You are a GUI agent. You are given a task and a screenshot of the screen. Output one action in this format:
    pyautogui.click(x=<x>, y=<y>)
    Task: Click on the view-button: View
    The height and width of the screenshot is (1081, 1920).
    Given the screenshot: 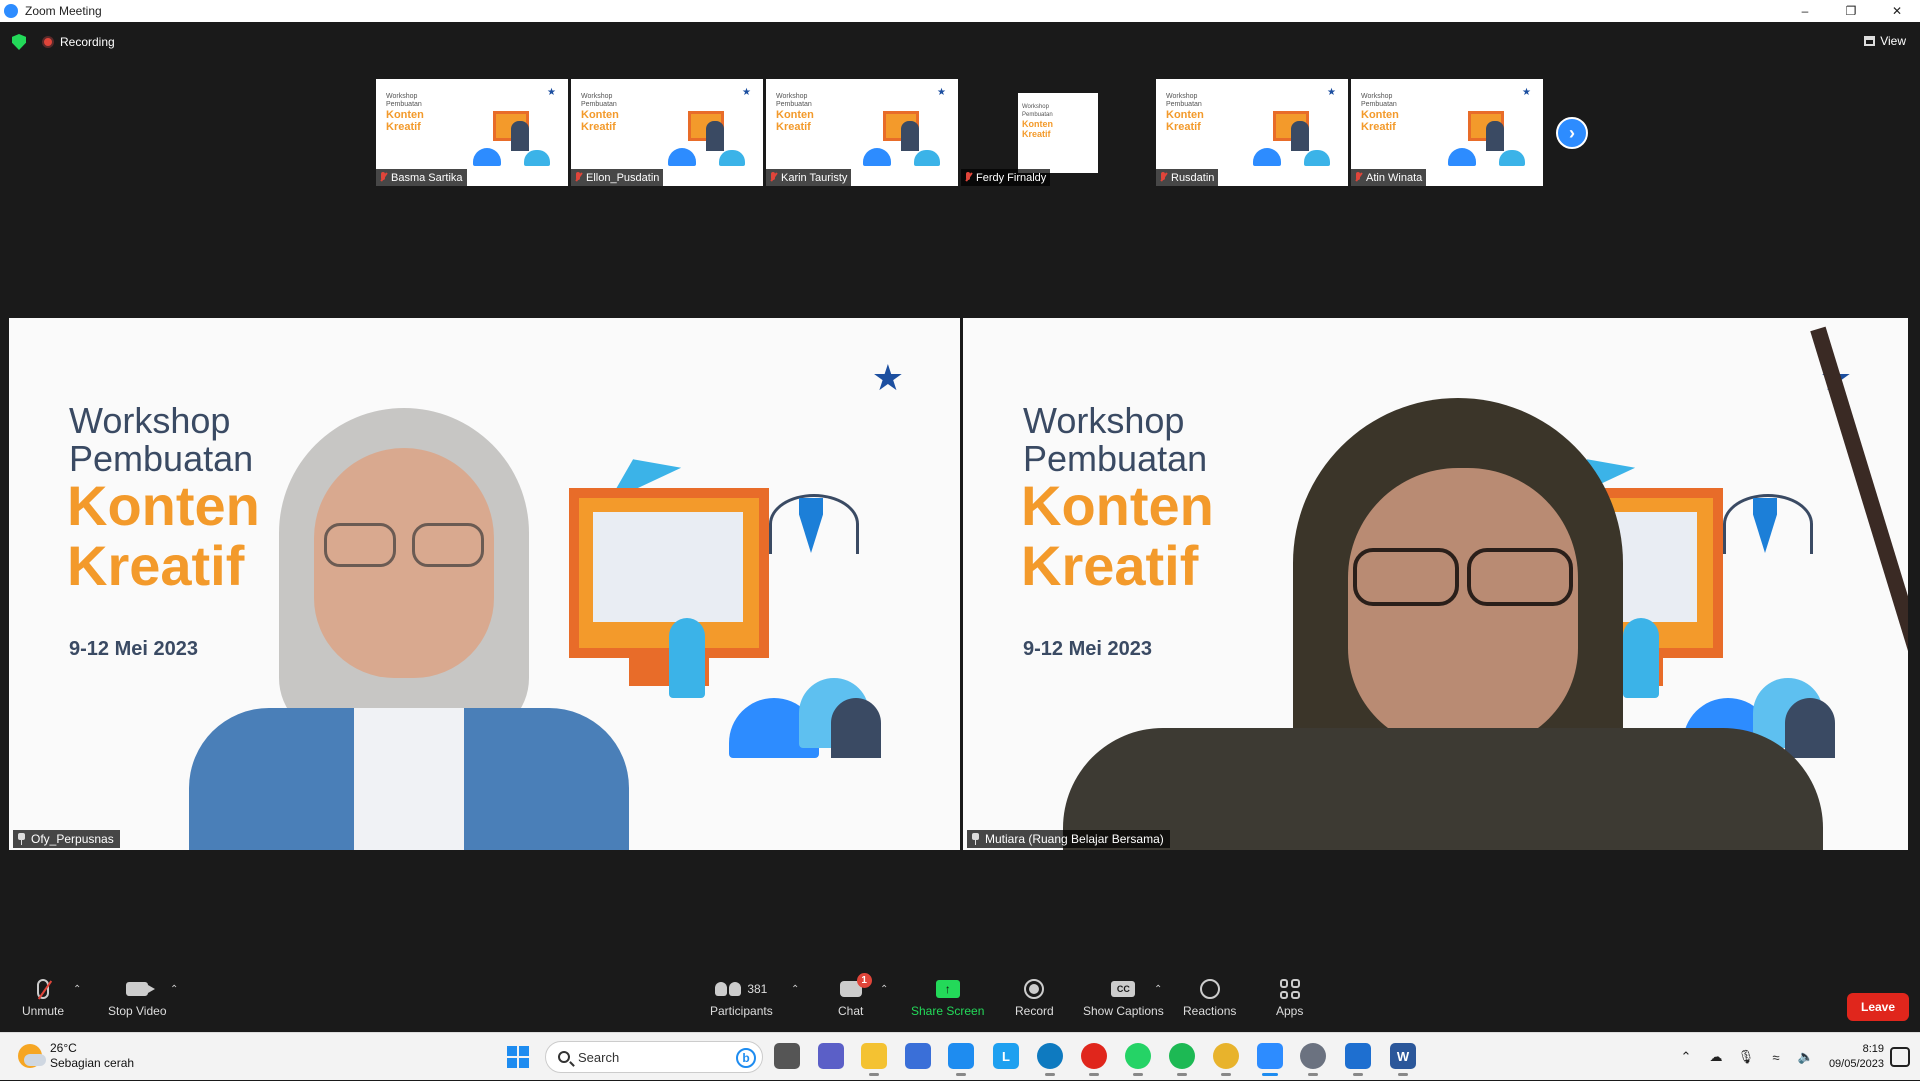 What is the action you would take?
    pyautogui.click(x=1885, y=41)
    